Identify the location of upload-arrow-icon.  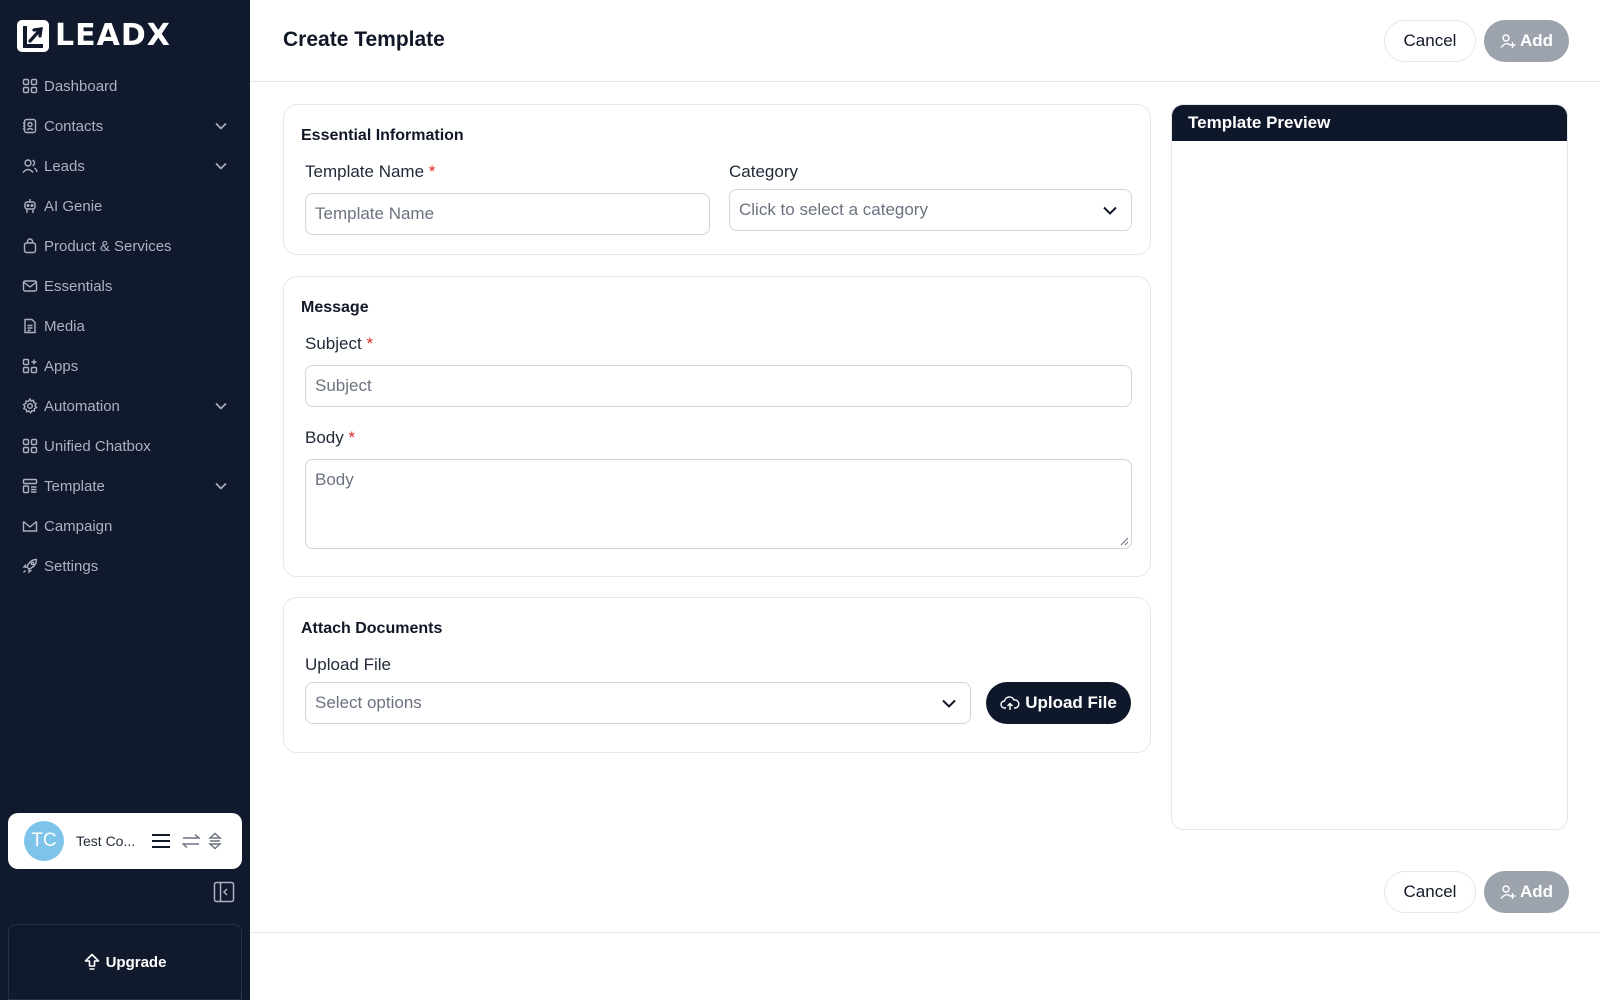
(92, 962).